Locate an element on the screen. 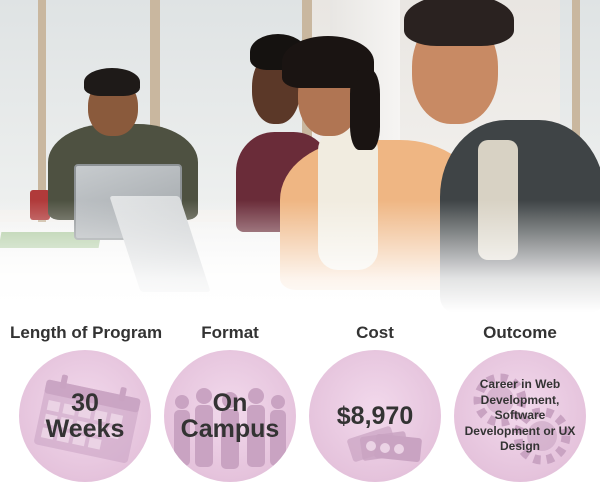  cost-circle: $8,970 is located at coordinates (375, 416).